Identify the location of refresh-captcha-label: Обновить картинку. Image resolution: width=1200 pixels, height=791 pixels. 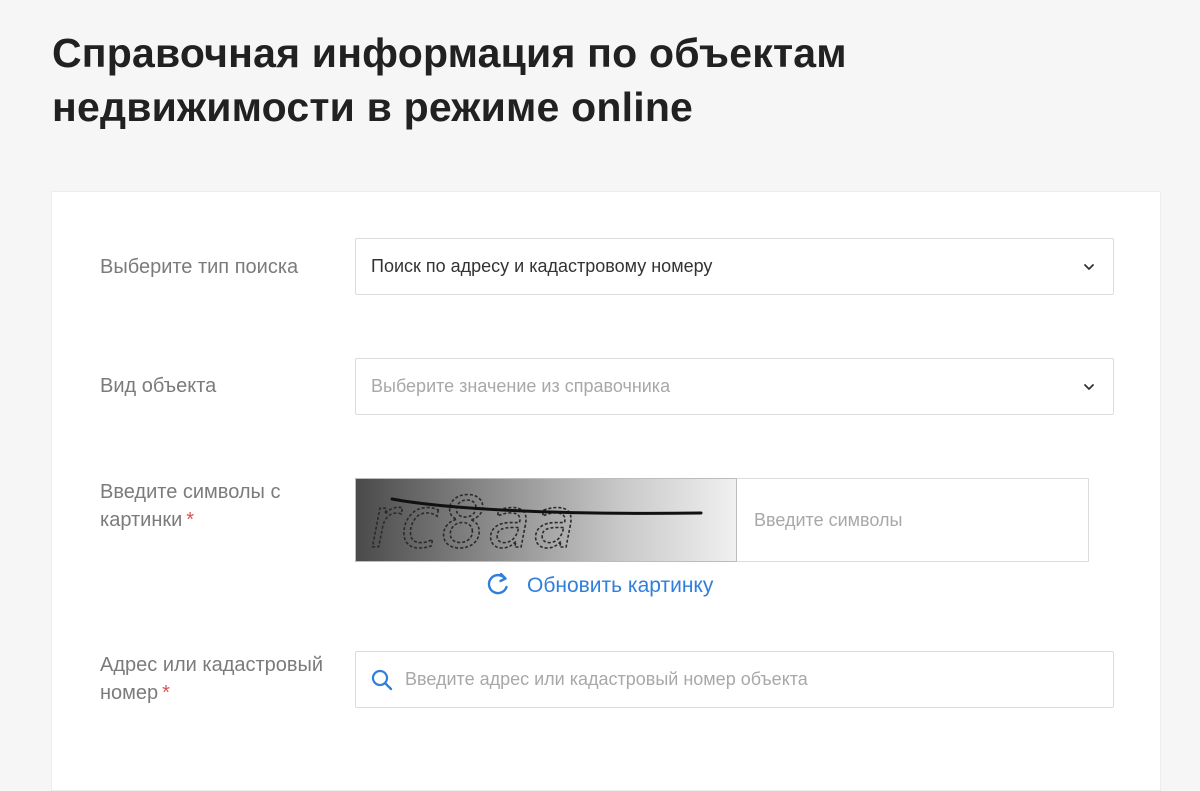
(620, 585).